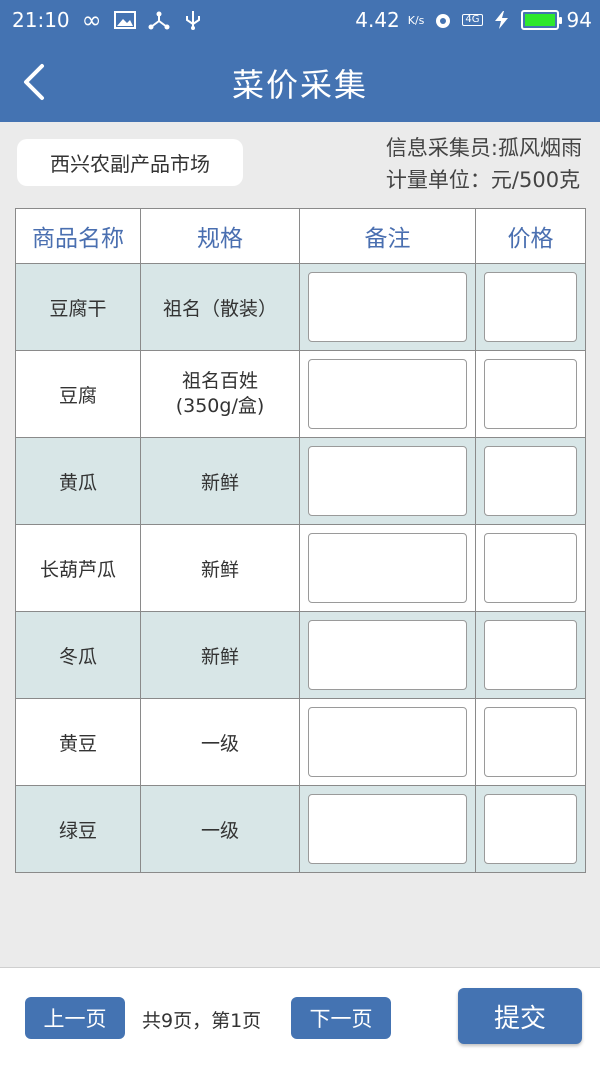 This screenshot has width=600, height=1067. Describe the element at coordinates (192, 20) in the screenshot. I see `usb-icon` at that location.